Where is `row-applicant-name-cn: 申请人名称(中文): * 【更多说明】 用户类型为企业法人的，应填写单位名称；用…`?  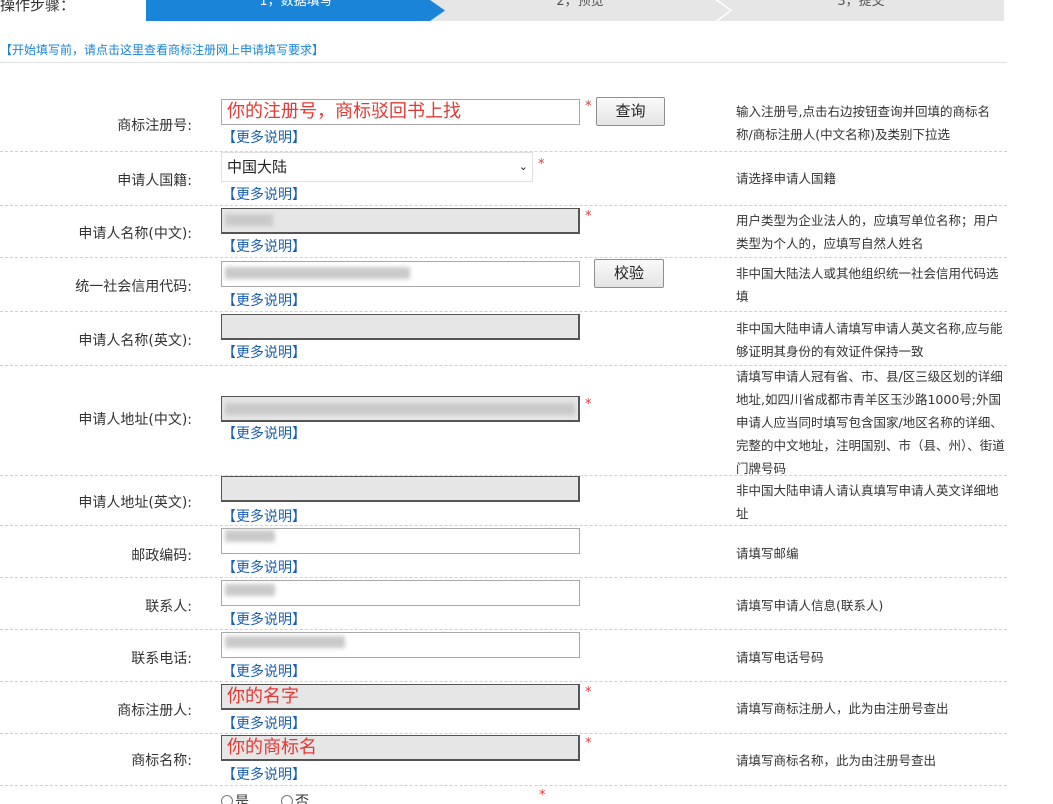 row-applicant-name-cn: 申请人名称(中文): * 【更多说明】 用户类型为企业法人的，应填写单位名称；用… is located at coordinates (503, 232).